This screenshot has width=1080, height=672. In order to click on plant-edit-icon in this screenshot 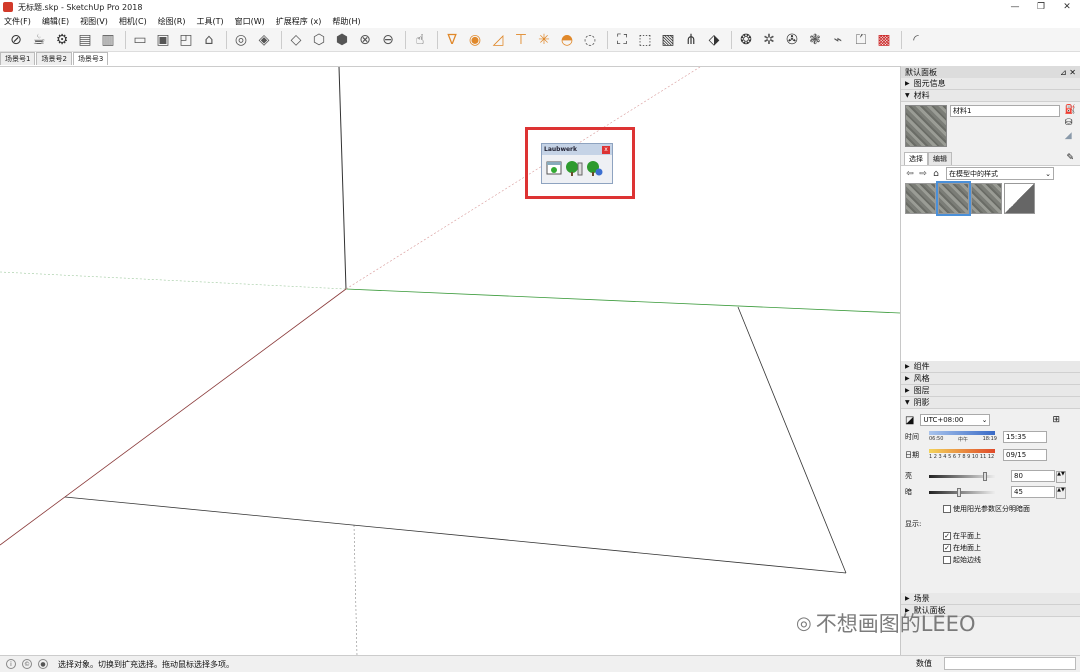, I will do `click(574, 168)`.